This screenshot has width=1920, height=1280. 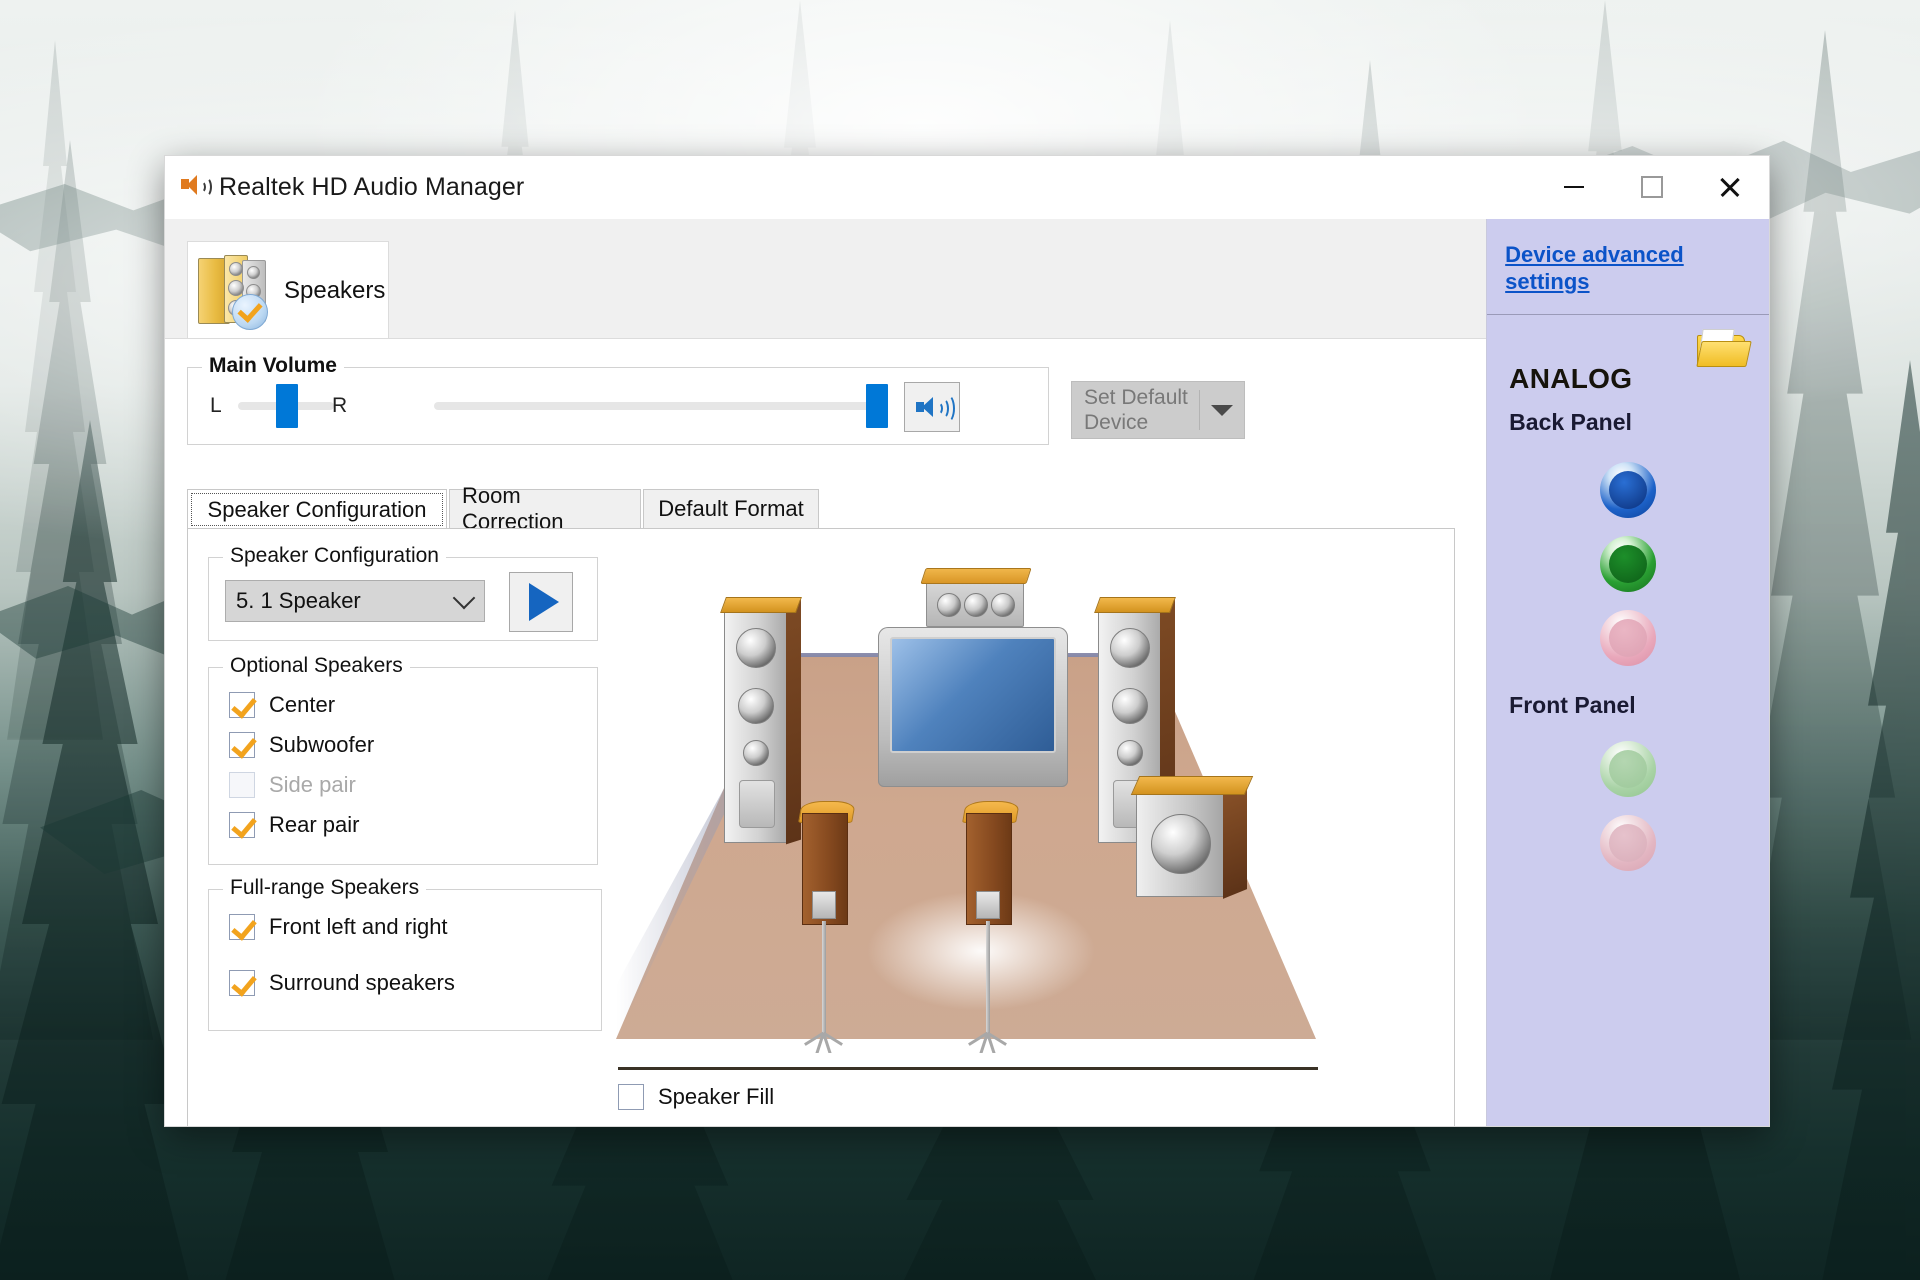 I want to click on front-headphone-jack, so click(x=1628, y=769).